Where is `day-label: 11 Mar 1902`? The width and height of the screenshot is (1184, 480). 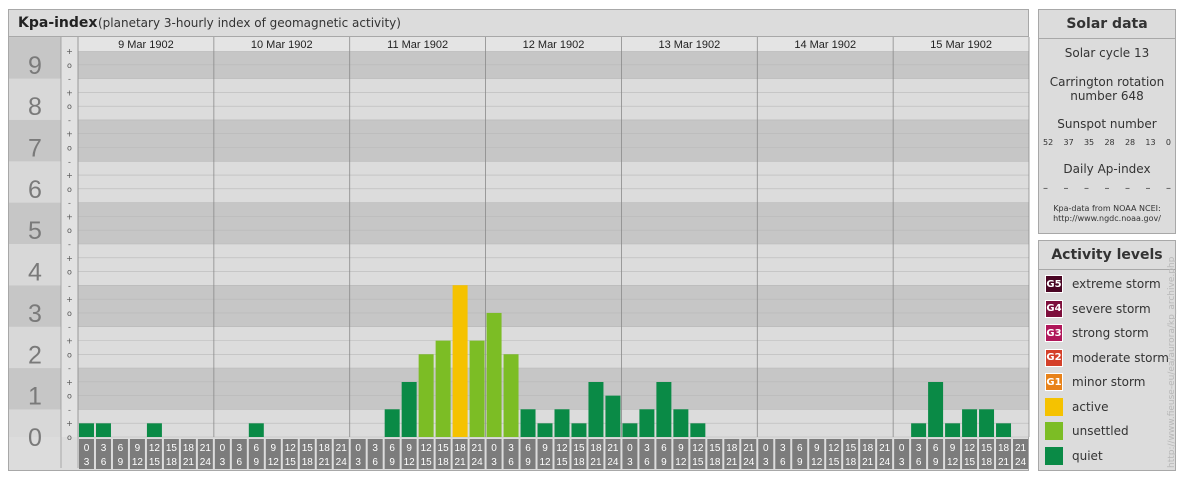 day-label: 11 Mar 1902 is located at coordinates (417, 45).